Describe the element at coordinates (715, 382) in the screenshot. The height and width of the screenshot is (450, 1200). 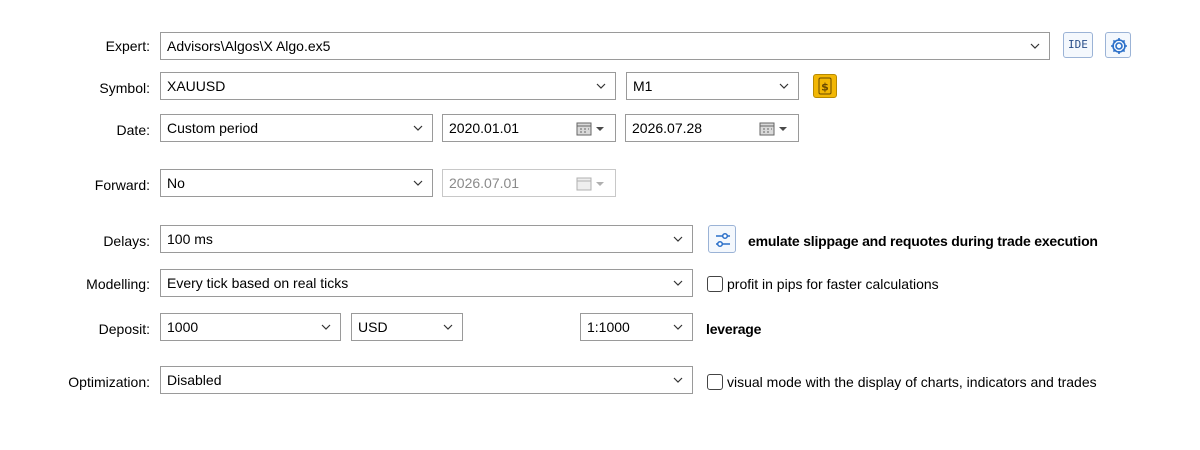
I see `visual-mode-checkbox` at that location.